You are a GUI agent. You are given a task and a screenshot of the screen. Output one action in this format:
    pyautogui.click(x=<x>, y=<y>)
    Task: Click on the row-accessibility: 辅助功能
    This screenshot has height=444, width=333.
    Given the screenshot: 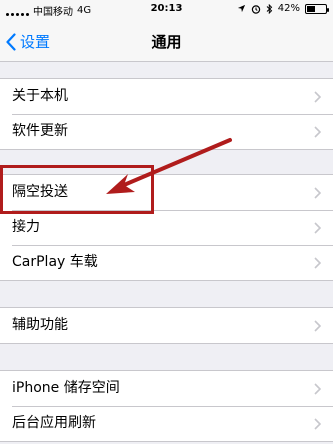 What is the action you would take?
    pyautogui.click(x=166, y=325)
    